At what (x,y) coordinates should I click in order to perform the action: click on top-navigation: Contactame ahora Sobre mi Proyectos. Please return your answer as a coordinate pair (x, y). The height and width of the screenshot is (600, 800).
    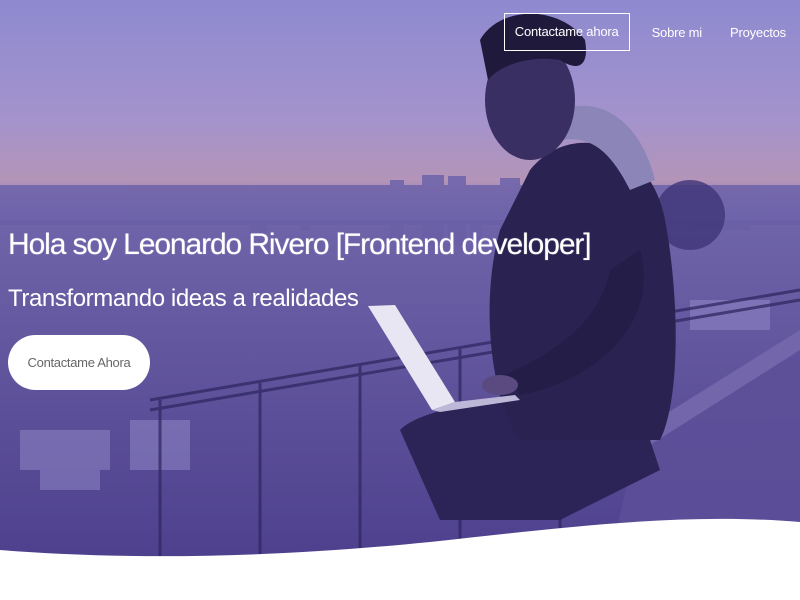
    Looking at the image, I should click on (644, 32).